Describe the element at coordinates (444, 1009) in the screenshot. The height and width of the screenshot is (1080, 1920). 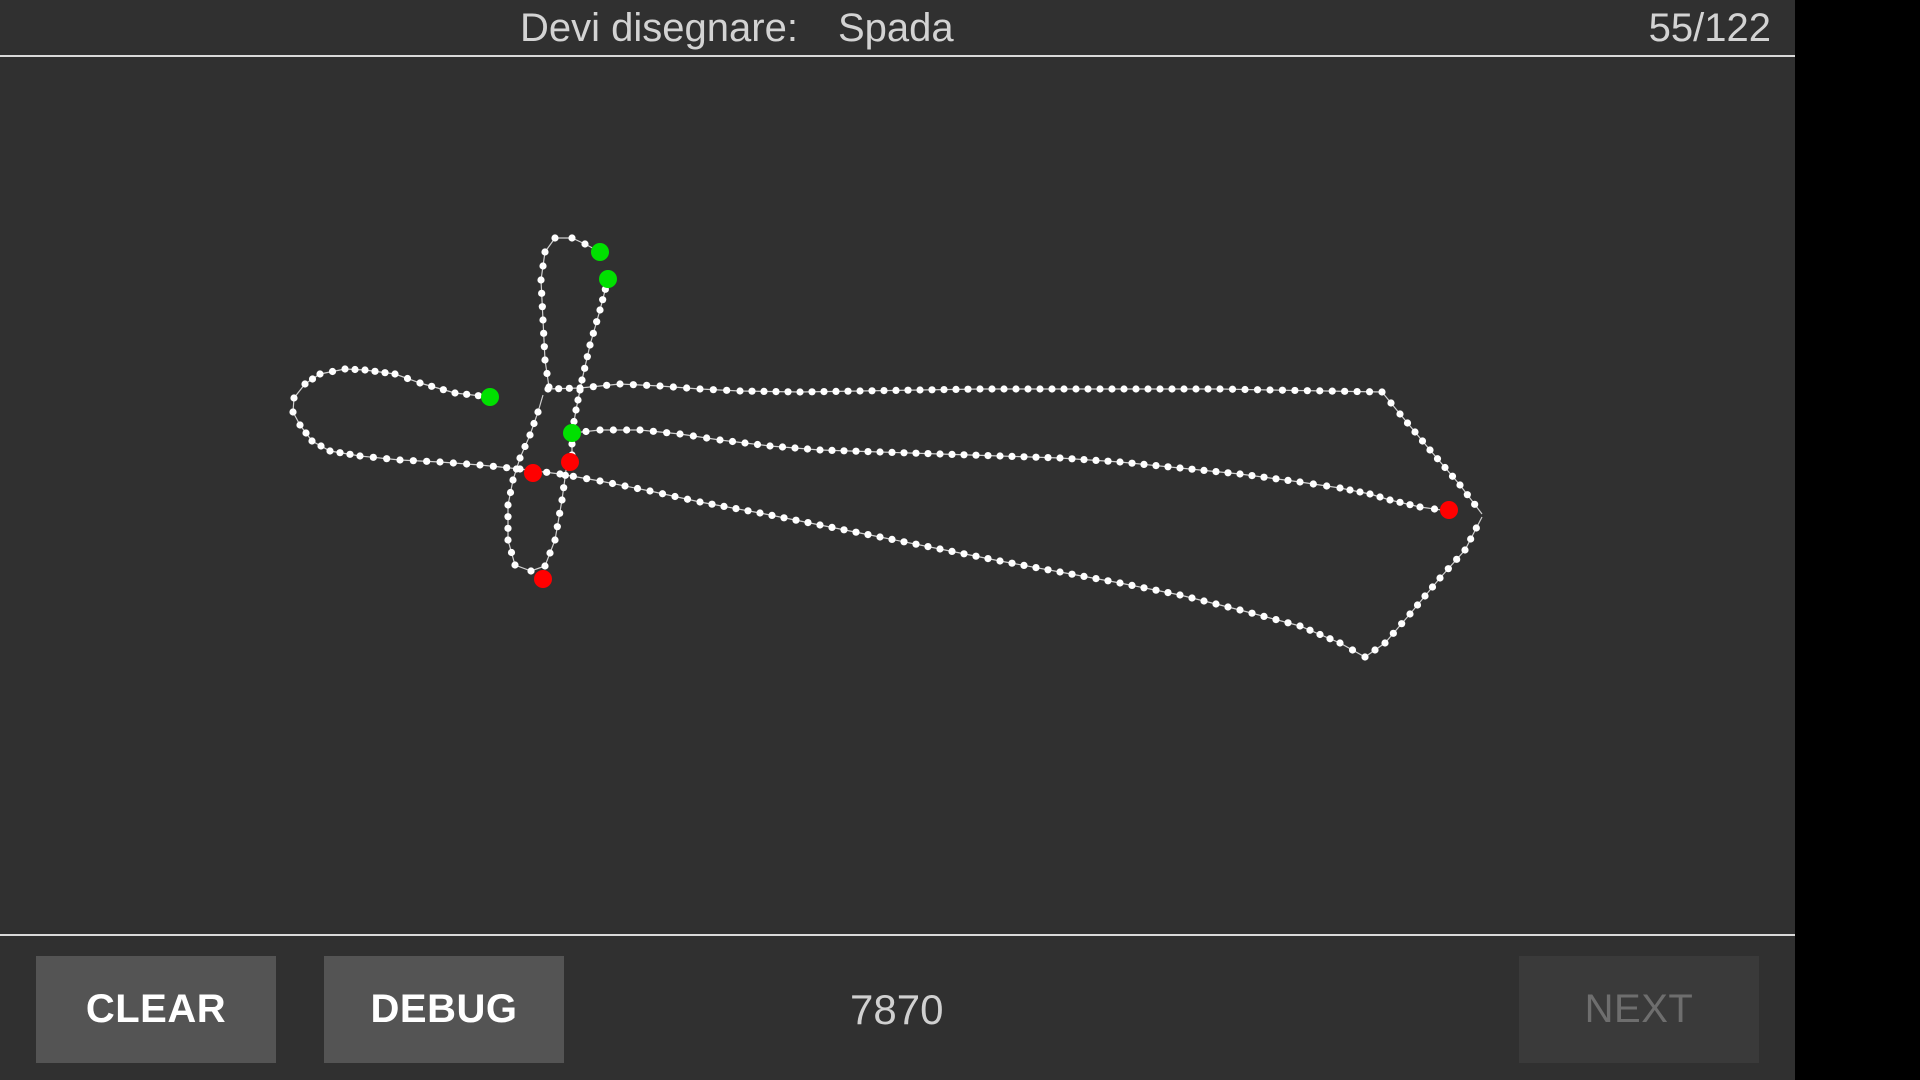
I see `debug-button: DEBUG` at that location.